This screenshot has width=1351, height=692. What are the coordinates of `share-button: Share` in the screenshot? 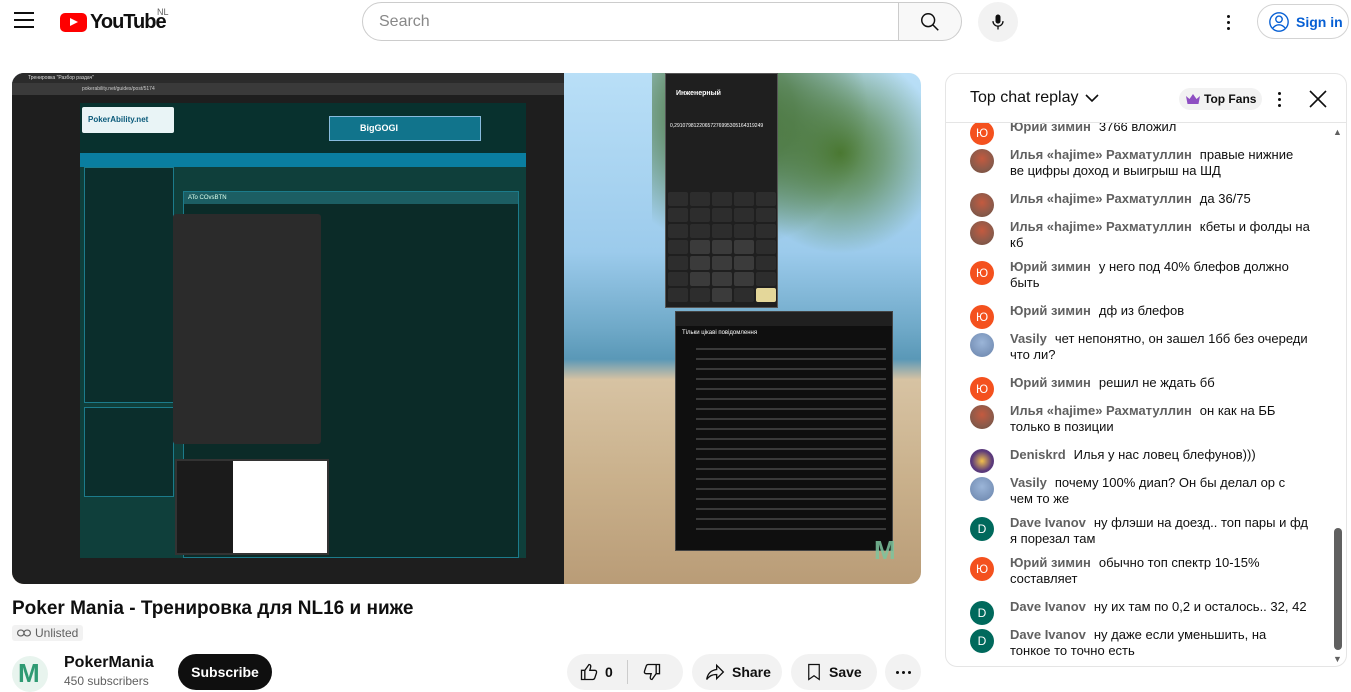 It's located at (737, 672).